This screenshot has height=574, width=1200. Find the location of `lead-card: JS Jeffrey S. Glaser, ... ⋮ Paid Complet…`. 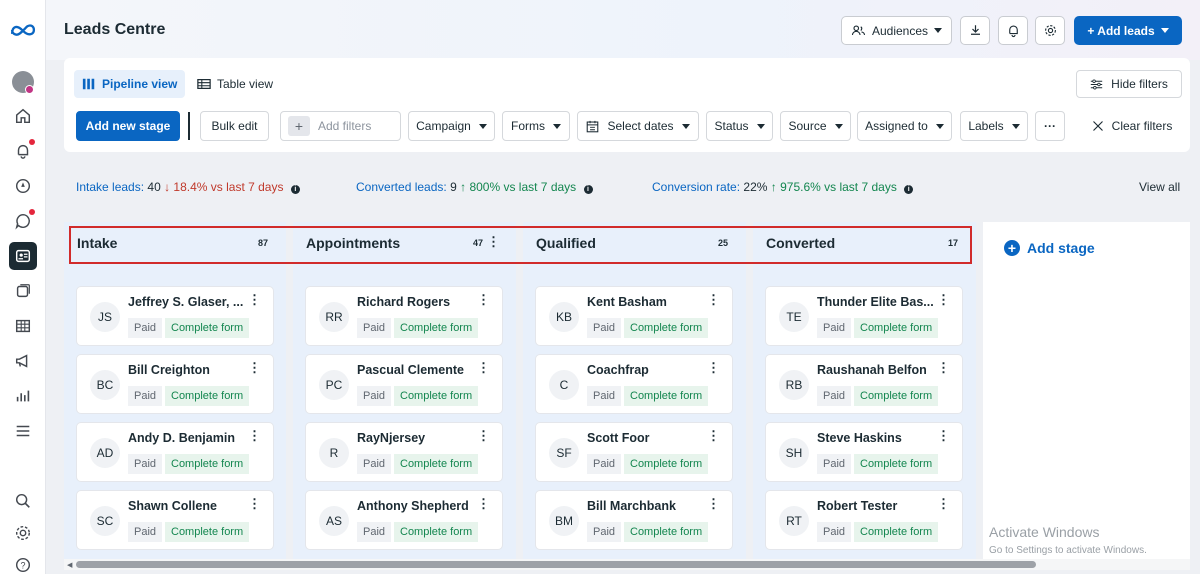

lead-card: JS Jeffrey S. Glaser, ... ⋮ Paid Complet… is located at coordinates (175, 316).